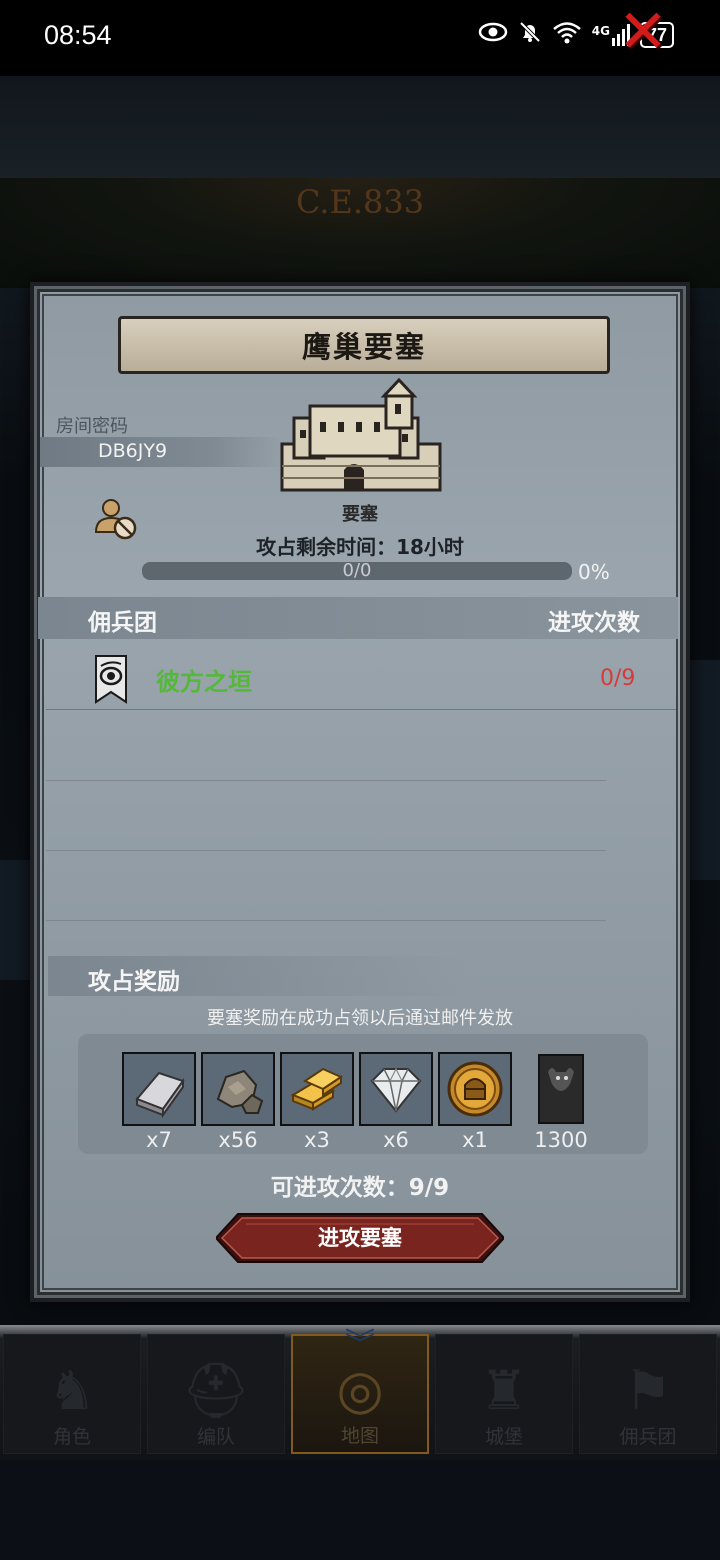 This screenshot has width=720, height=1560. I want to click on fortress-type-label: 要塞, so click(360, 514).